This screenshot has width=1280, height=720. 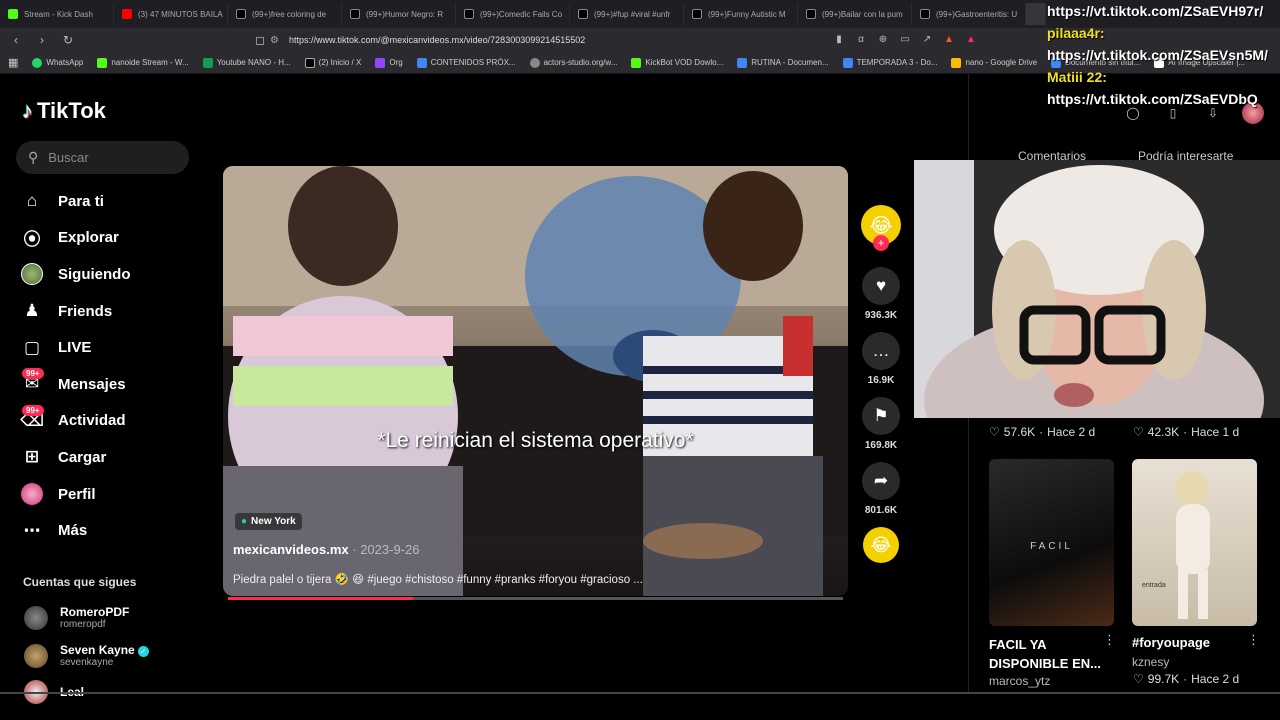 I want to click on save-count: 169.8K, so click(x=881, y=445).